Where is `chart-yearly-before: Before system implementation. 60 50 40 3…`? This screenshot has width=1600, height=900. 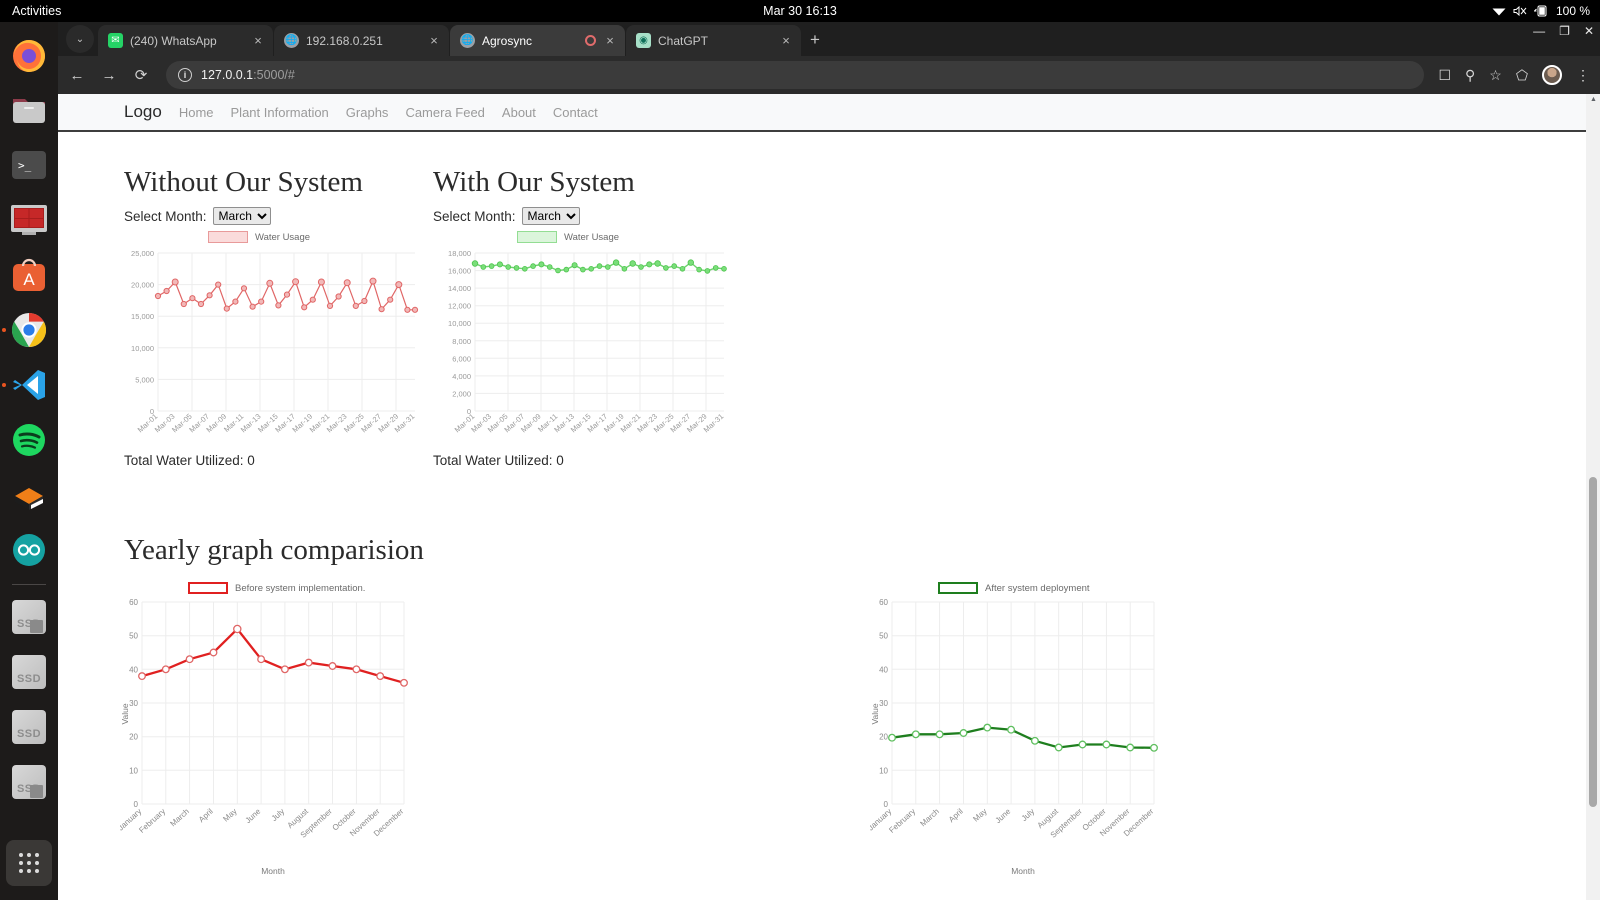 chart-yearly-before: Before system implementation. 60 50 40 3… is located at coordinates (268, 734).